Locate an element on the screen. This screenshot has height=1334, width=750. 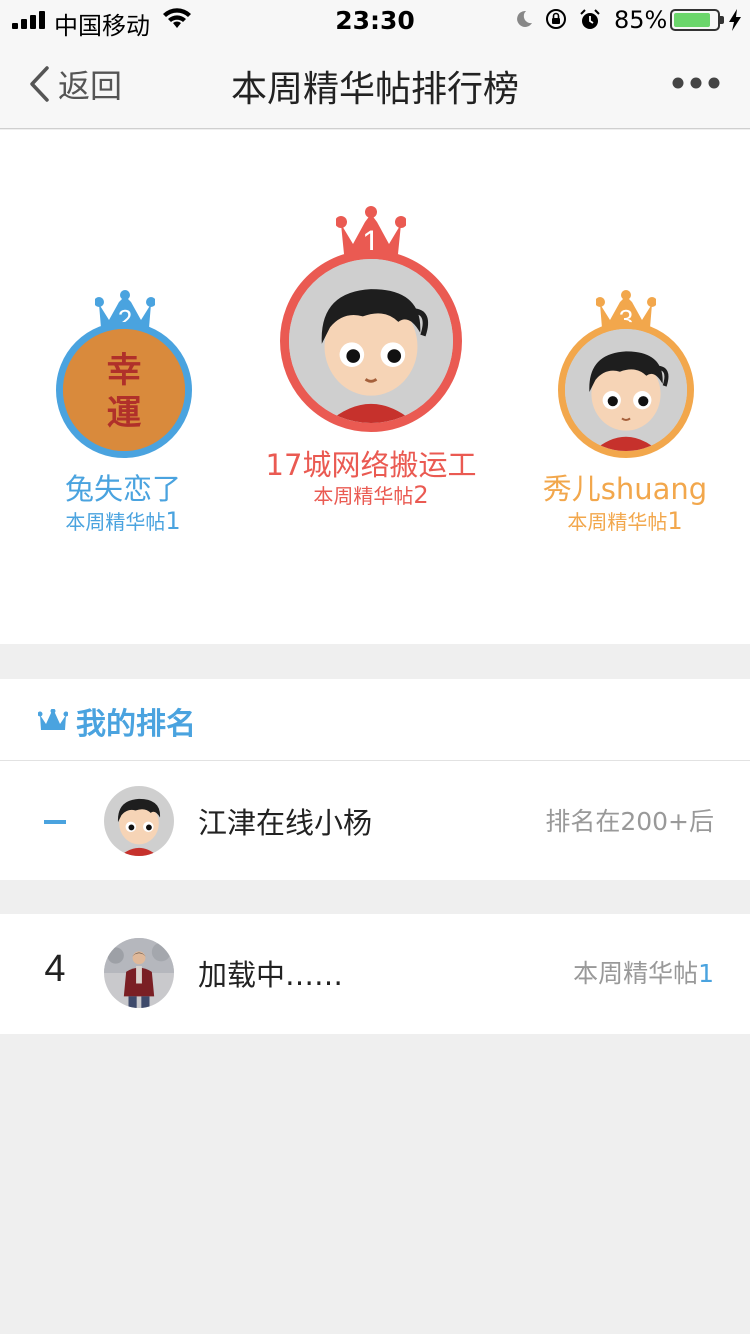
rotation-lock-icon is located at coordinates (556, 19).